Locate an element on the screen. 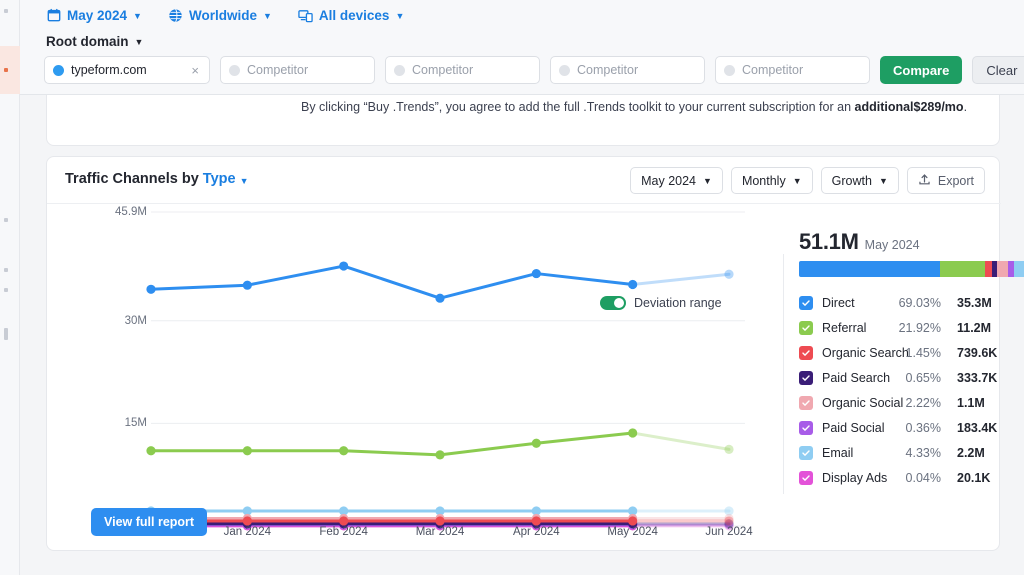 Image resolution: width=1024 pixels, height=575 pixels. filter-scope: Root domain ▼ is located at coordinates (94, 41).